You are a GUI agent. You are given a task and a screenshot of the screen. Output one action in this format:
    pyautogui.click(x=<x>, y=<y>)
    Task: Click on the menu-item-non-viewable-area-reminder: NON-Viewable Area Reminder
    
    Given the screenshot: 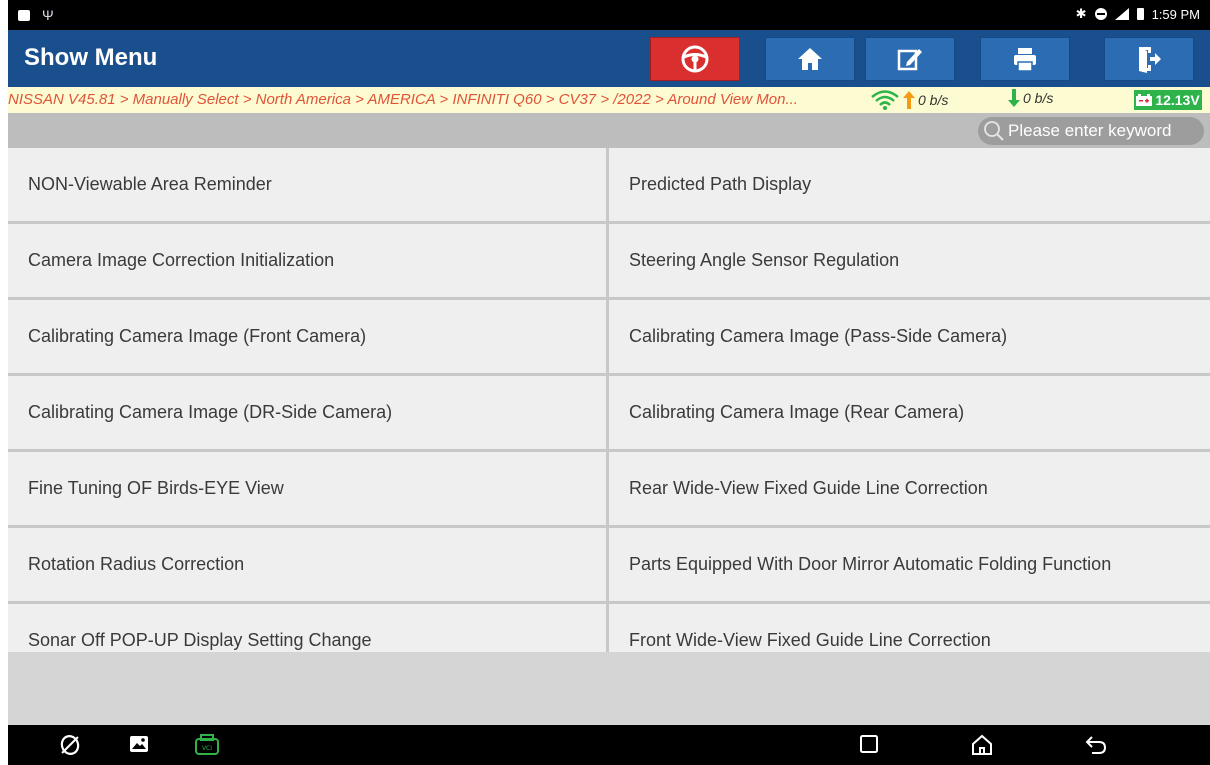 What is the action you would take?
    pyautogui.click(x=307, y=184)
    